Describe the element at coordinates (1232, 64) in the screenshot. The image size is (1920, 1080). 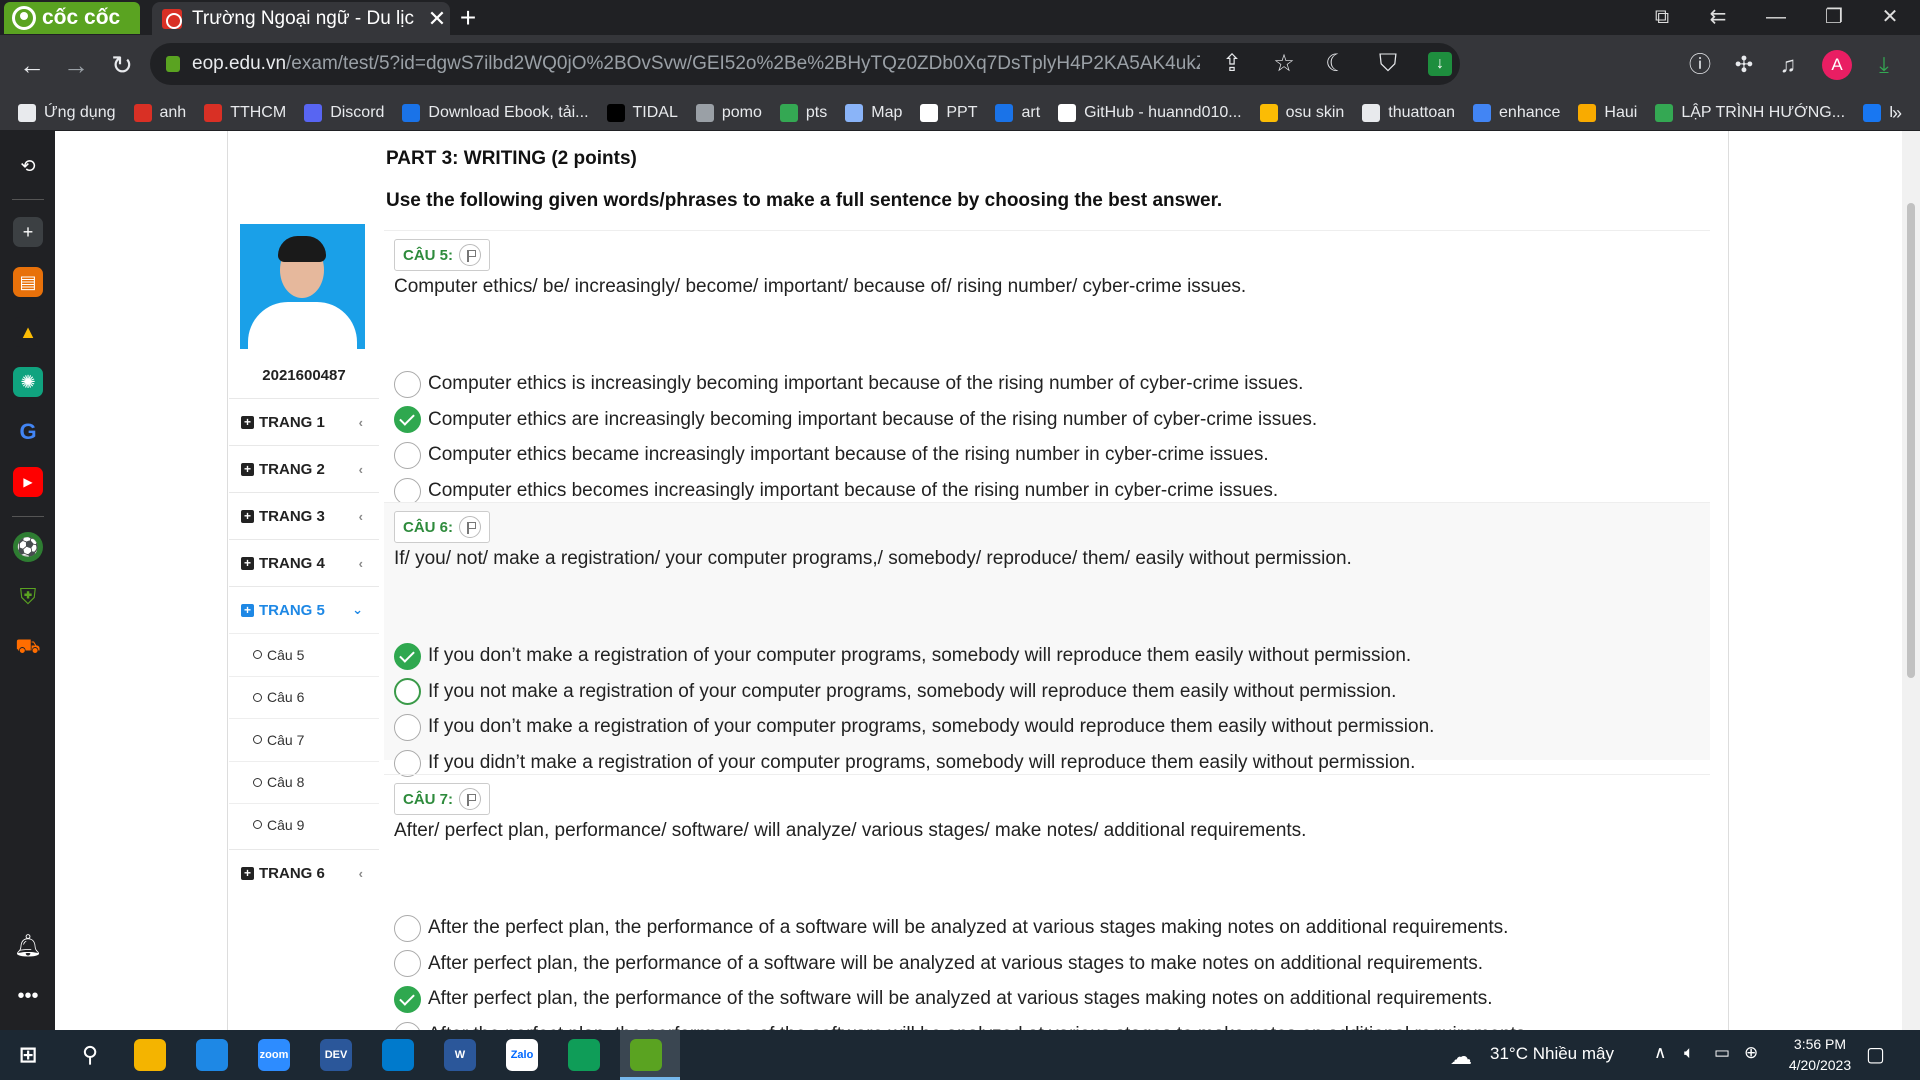
I see `share-icon: ⇪` at that location.